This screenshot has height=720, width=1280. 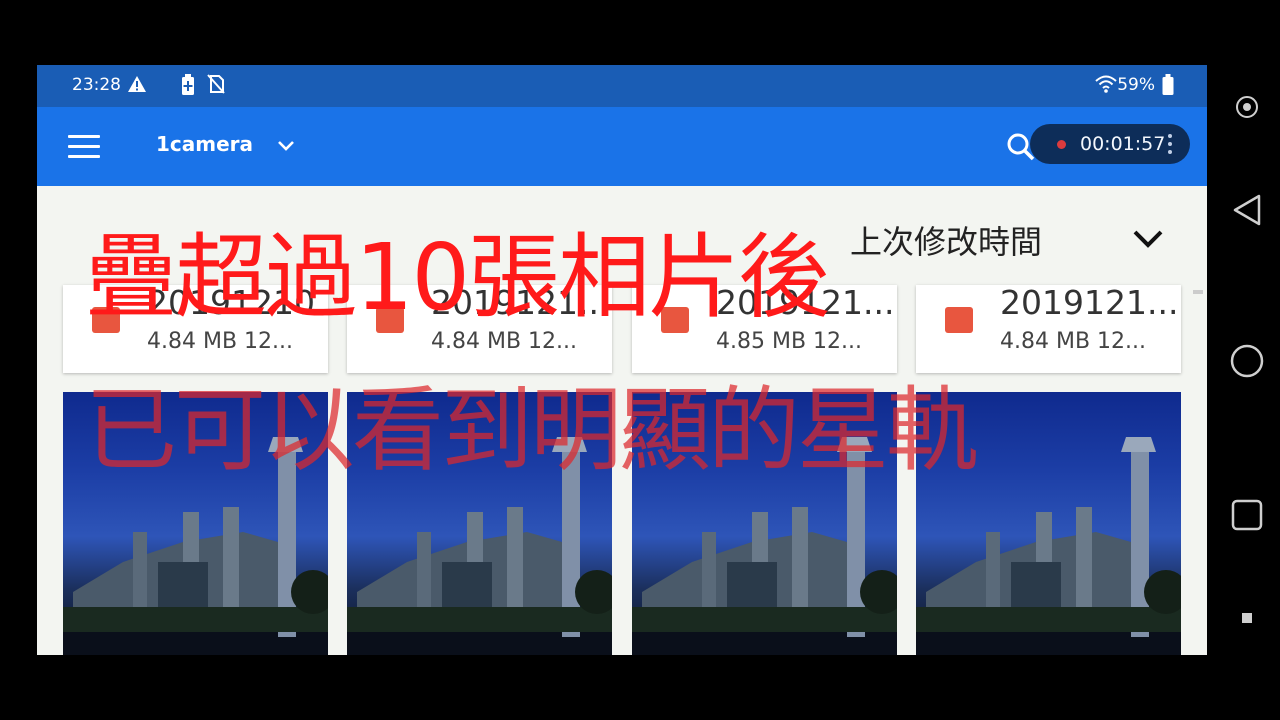 What do you see at coordinates (1247, 210) in the screenshot?
I see `back-icon` at bounding box center [1247, 210].